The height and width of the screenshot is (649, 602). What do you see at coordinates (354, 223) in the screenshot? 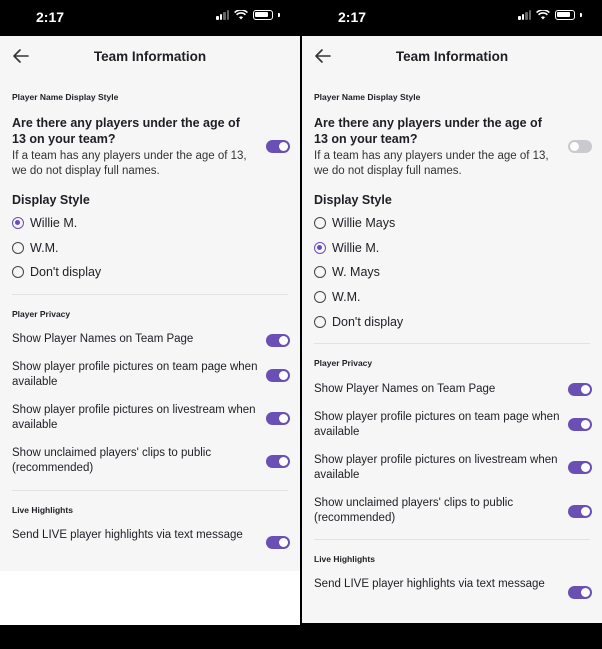
I see `radio-option: Willie Mays` at bounding box center [354, 223].